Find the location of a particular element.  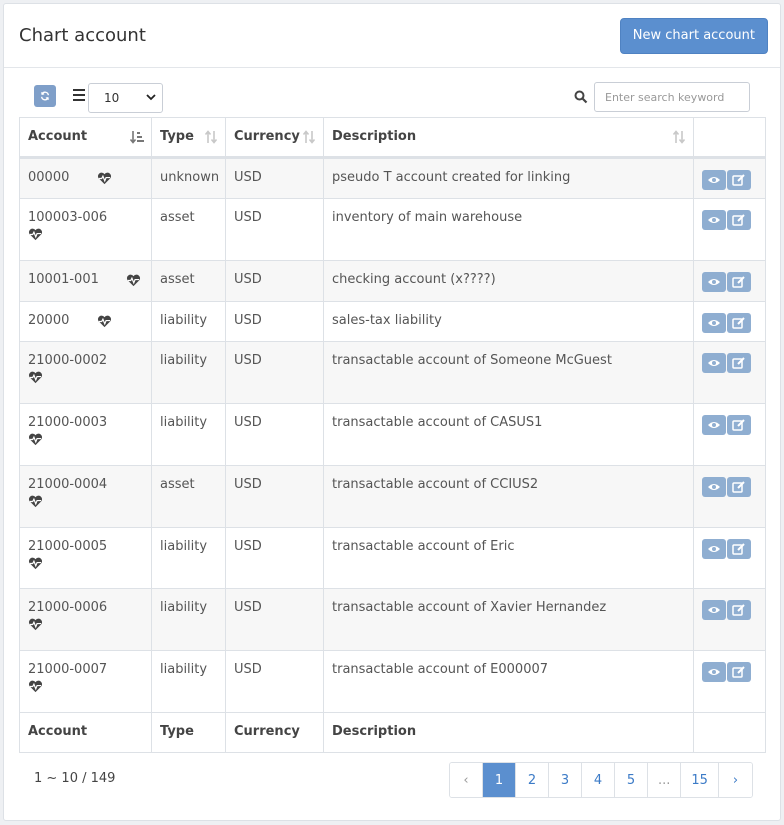

pagination-next: › is located at coordinates (735, 780).